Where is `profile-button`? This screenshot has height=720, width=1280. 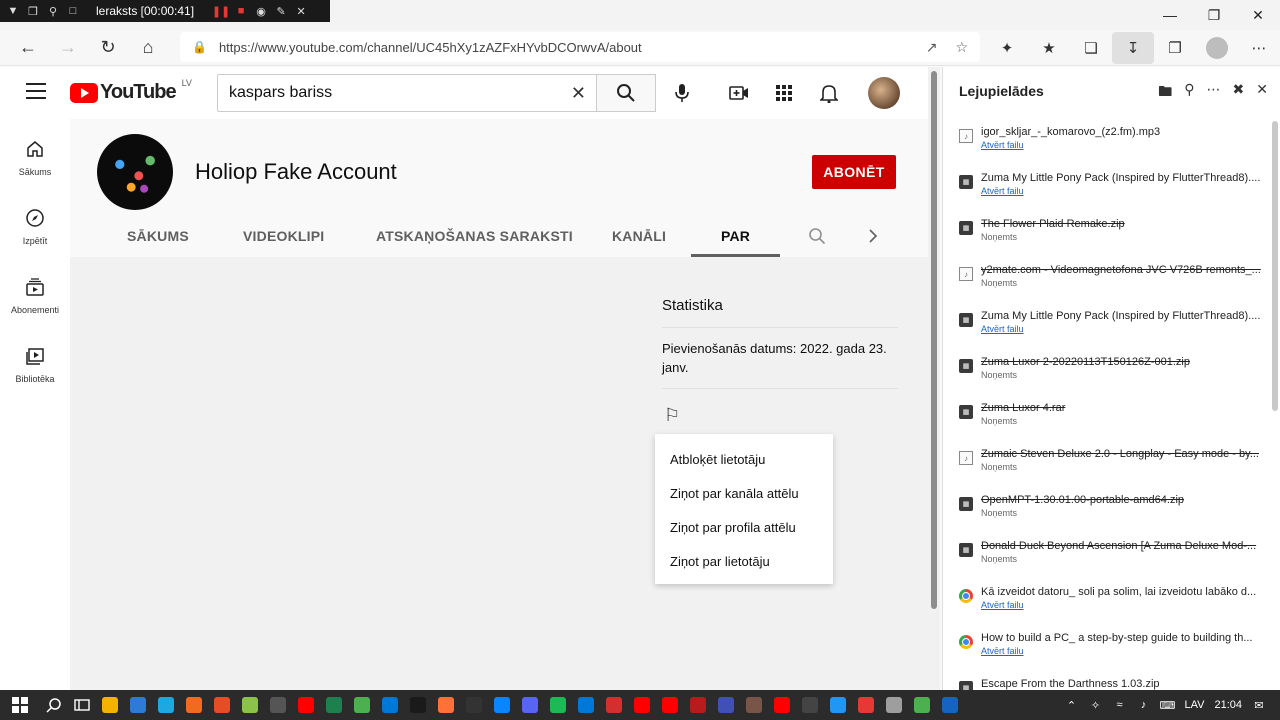 profile-button is located at coordinates (1217, 48).